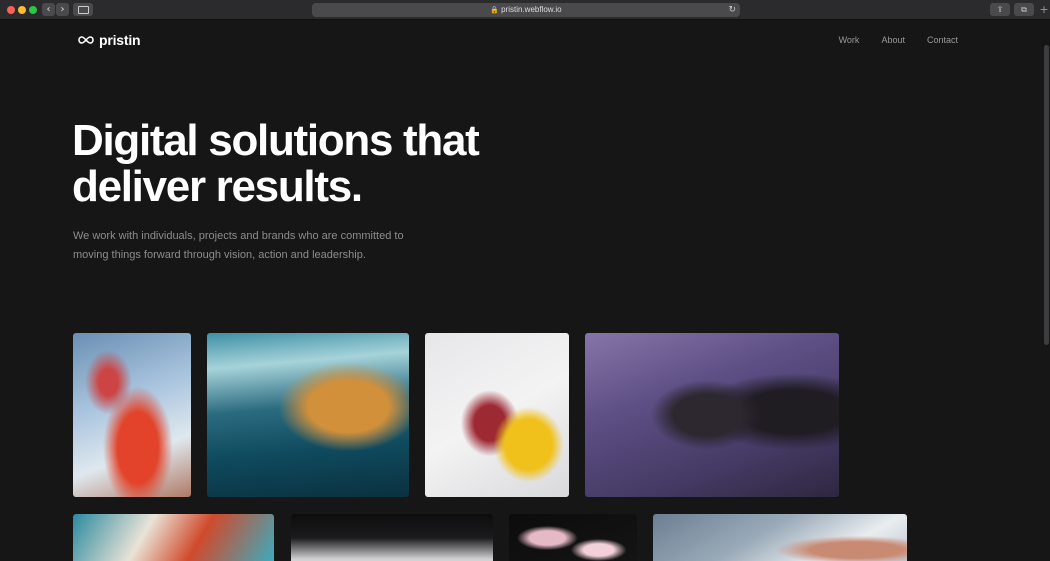  Describe the element at coordinates (173, 537) in the screenshot. I see `gallery-tile-fluid-art` at that location.